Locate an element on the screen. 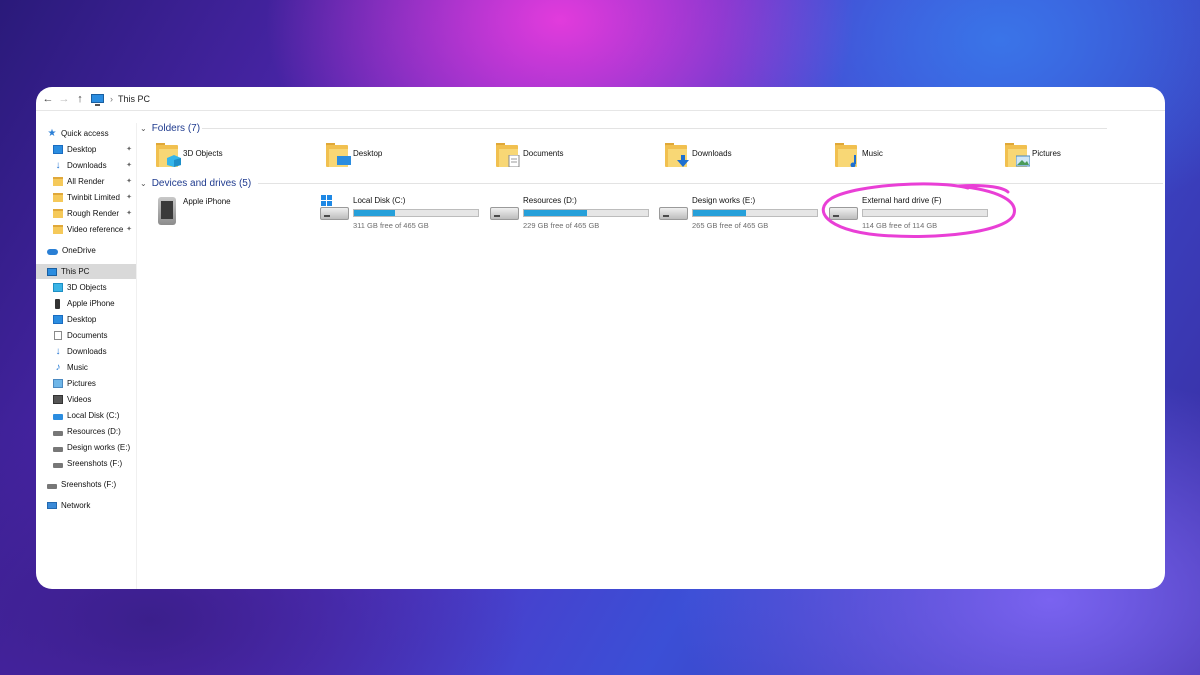 This screenshot has width=1200, height=675. back-button: ← is located at coordinates (48, 99).